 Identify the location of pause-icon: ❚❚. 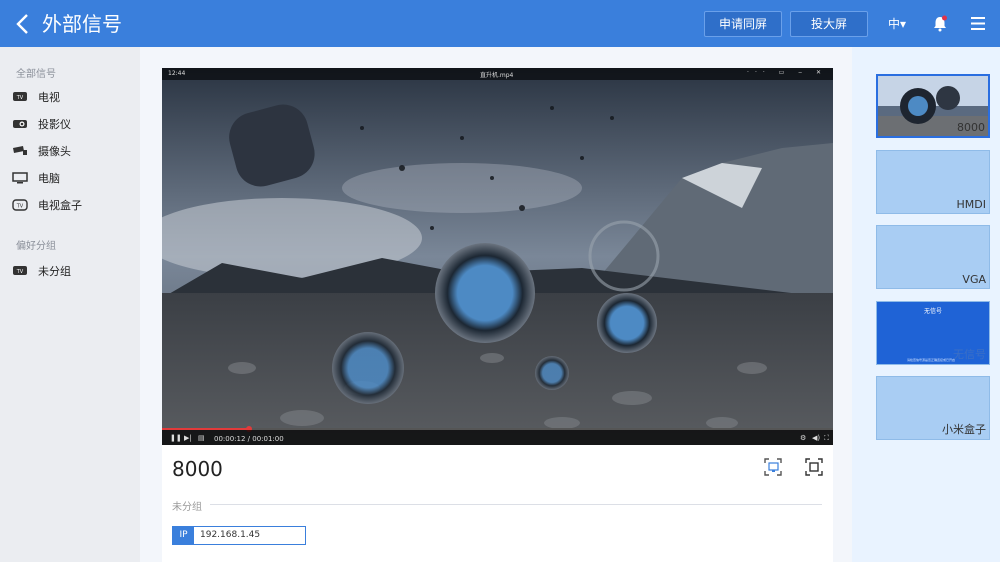
(176, 438).